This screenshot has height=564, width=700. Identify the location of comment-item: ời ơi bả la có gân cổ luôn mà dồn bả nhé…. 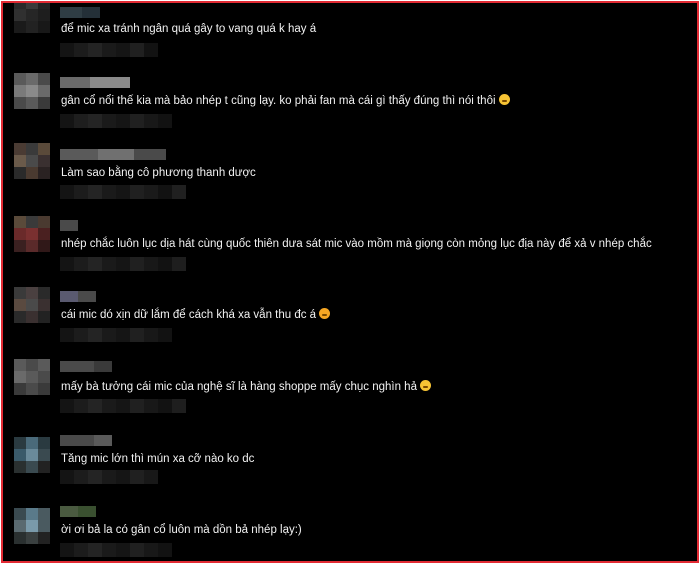
(350, 530).